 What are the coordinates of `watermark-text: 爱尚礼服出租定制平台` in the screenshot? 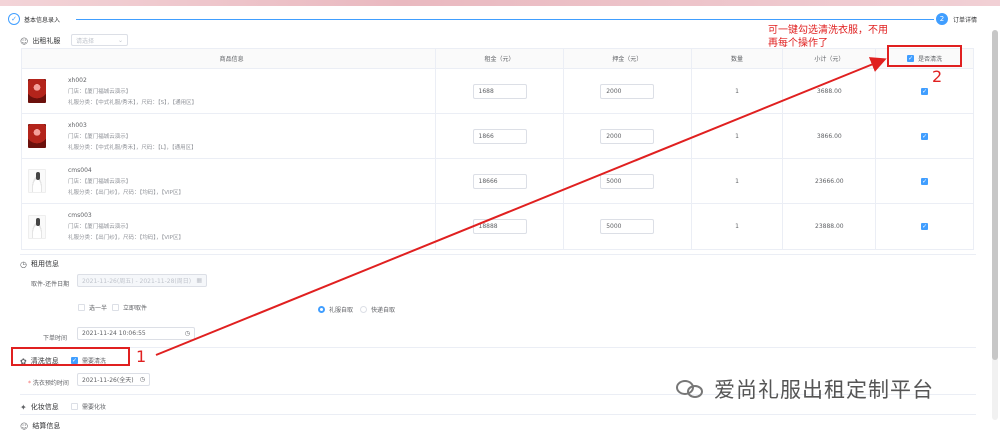 It's located at (824, 390).